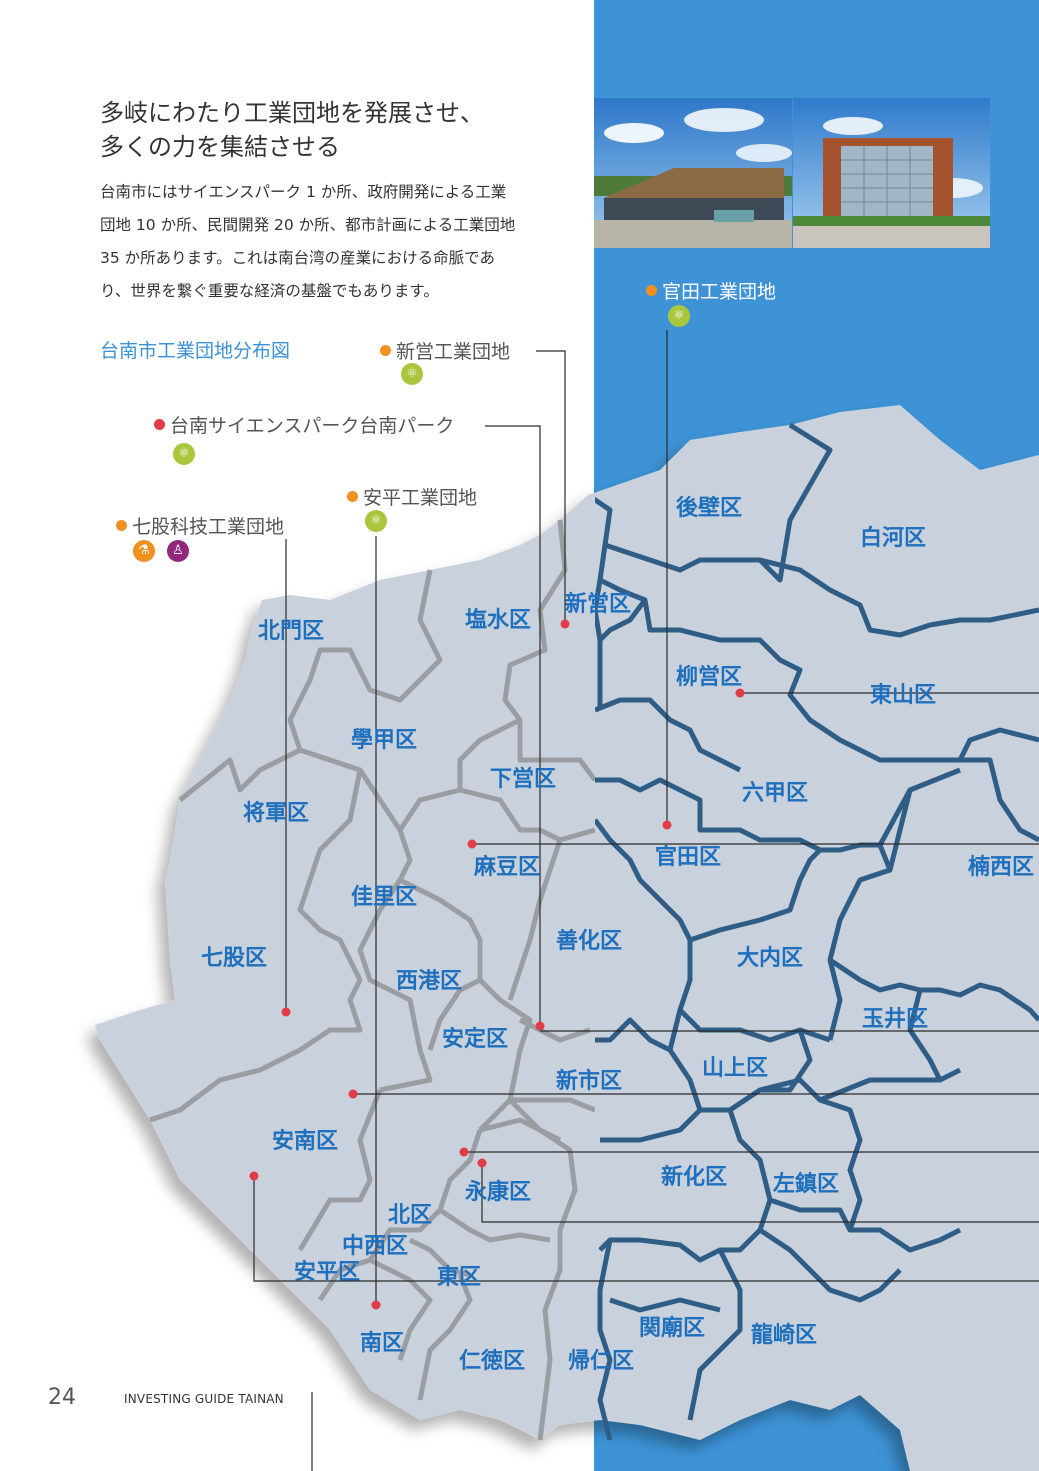 The height and width of the screenshot is (1471, 1039). Describe the element at coordinates (453, 352) in the screenshot. I see `callout-label: 新営工業団地` at that location.